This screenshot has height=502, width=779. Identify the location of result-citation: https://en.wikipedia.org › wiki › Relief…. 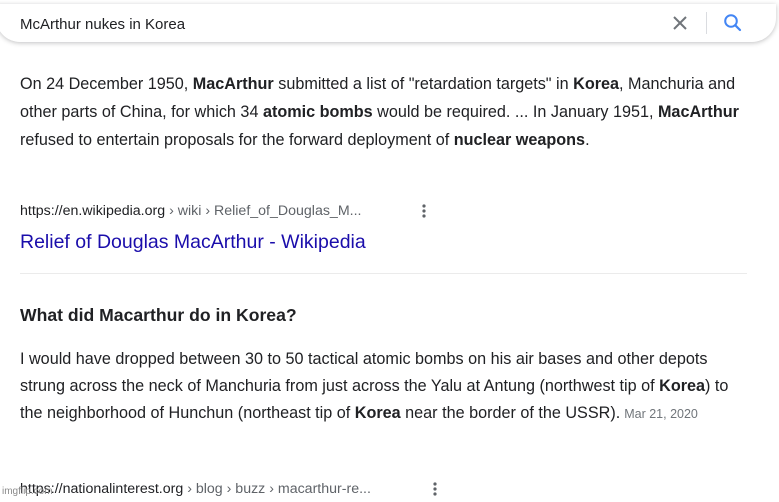
(390, 211).